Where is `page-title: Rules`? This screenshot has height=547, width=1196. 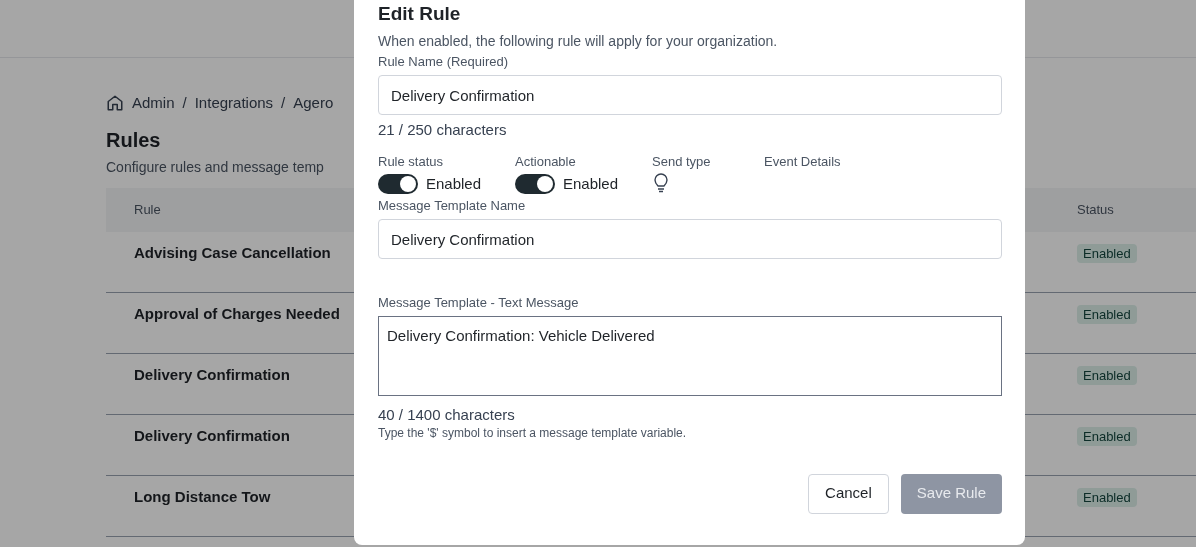 page-title: Rules is located at coordinates (133, 140).